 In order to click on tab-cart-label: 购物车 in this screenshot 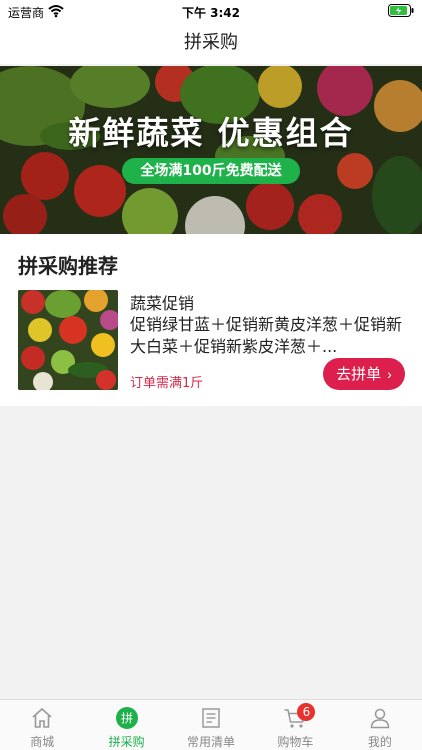, I will do `click(295, 742)`.